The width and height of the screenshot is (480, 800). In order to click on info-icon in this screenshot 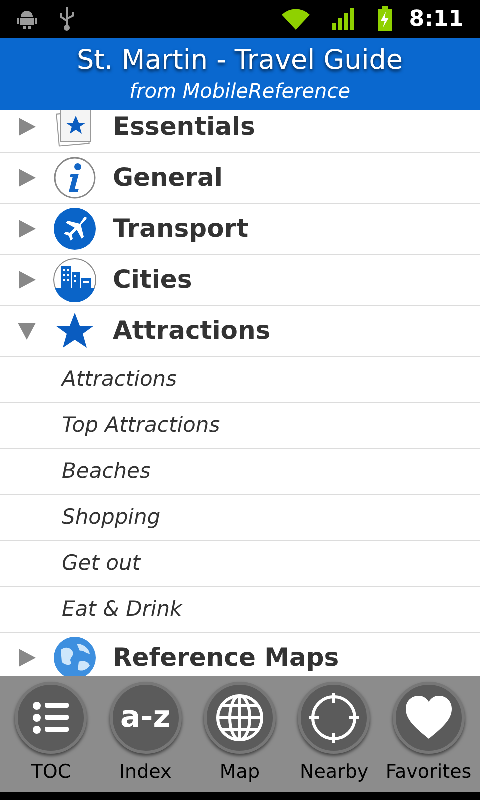, I will do `click(75, 178)`.